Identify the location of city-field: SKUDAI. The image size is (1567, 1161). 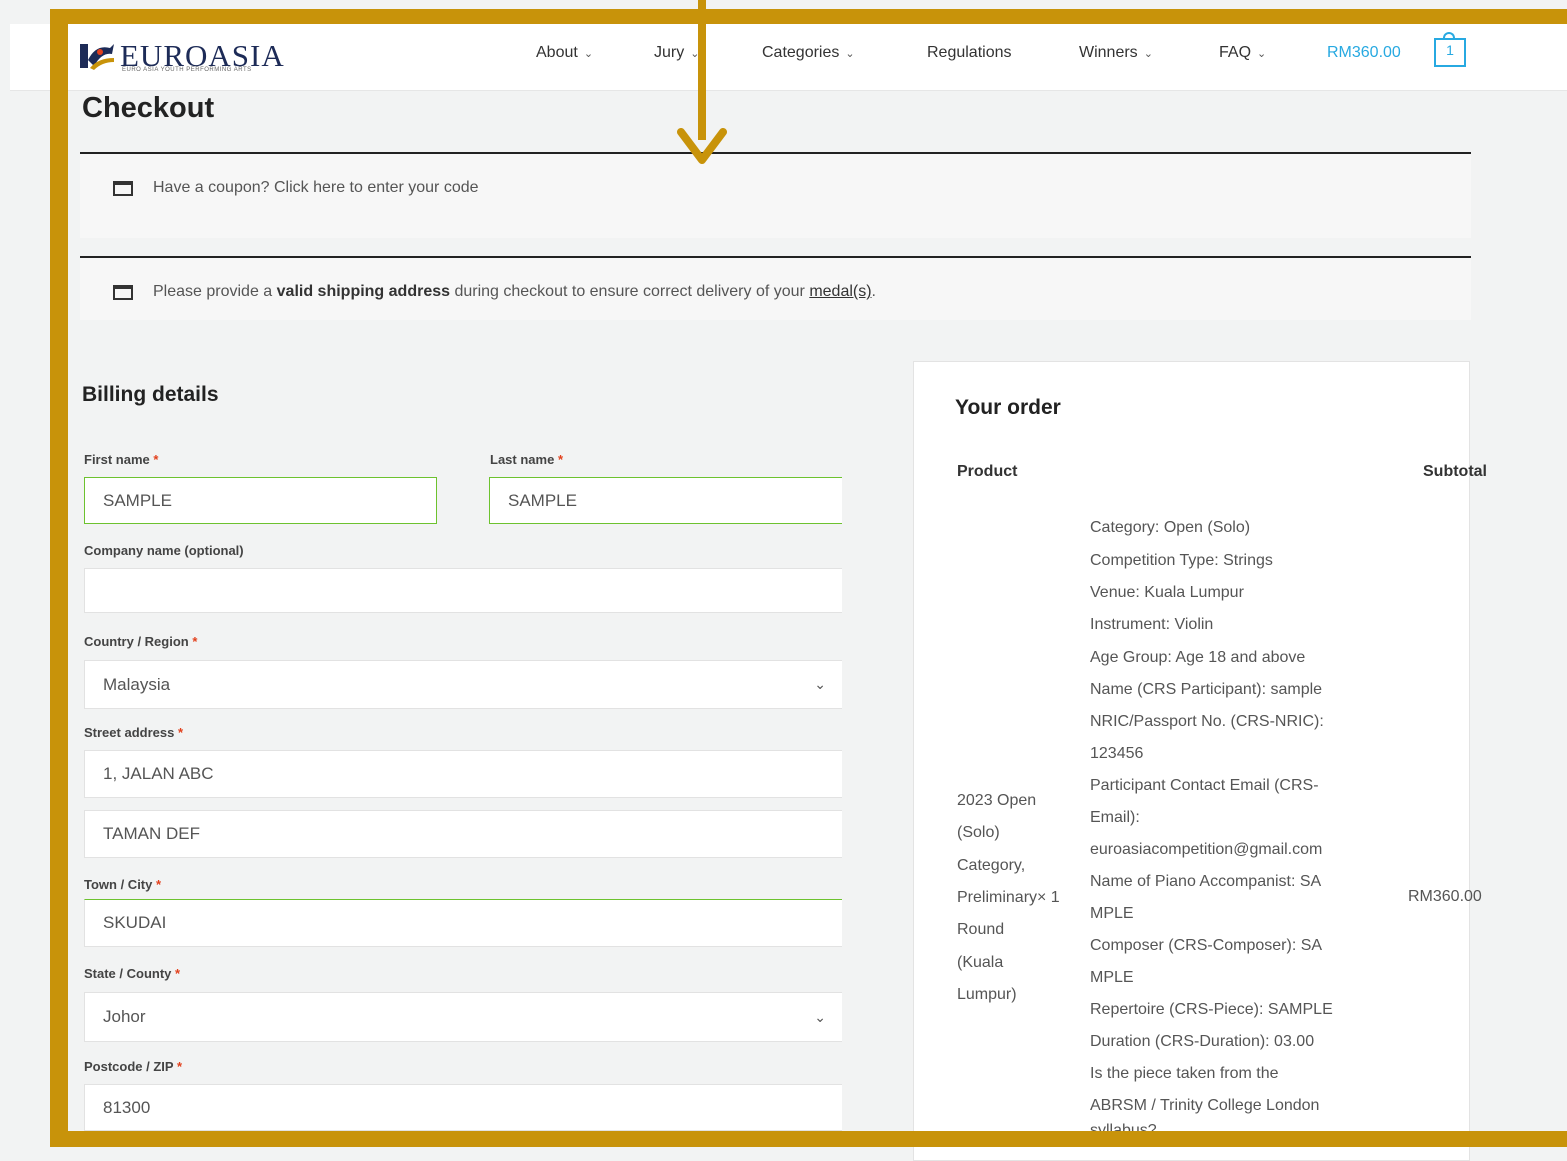
(463, 923).